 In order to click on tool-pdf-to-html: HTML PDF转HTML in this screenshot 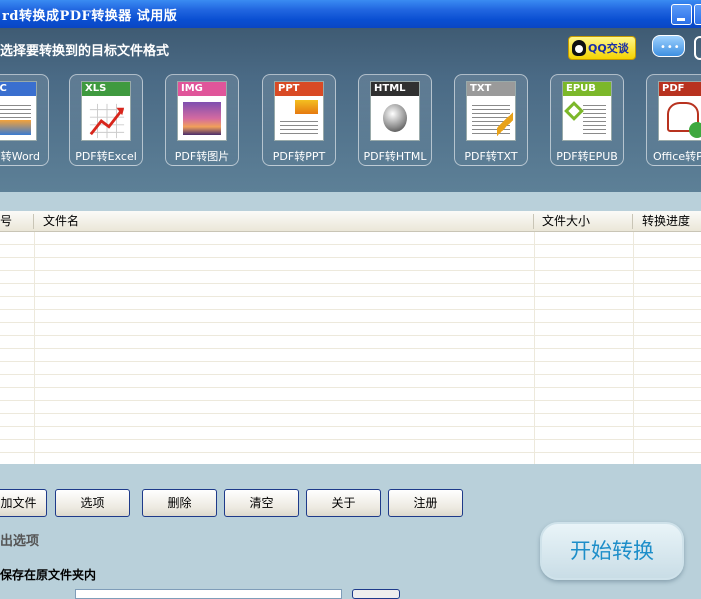, I will do `click(395, 120)`.